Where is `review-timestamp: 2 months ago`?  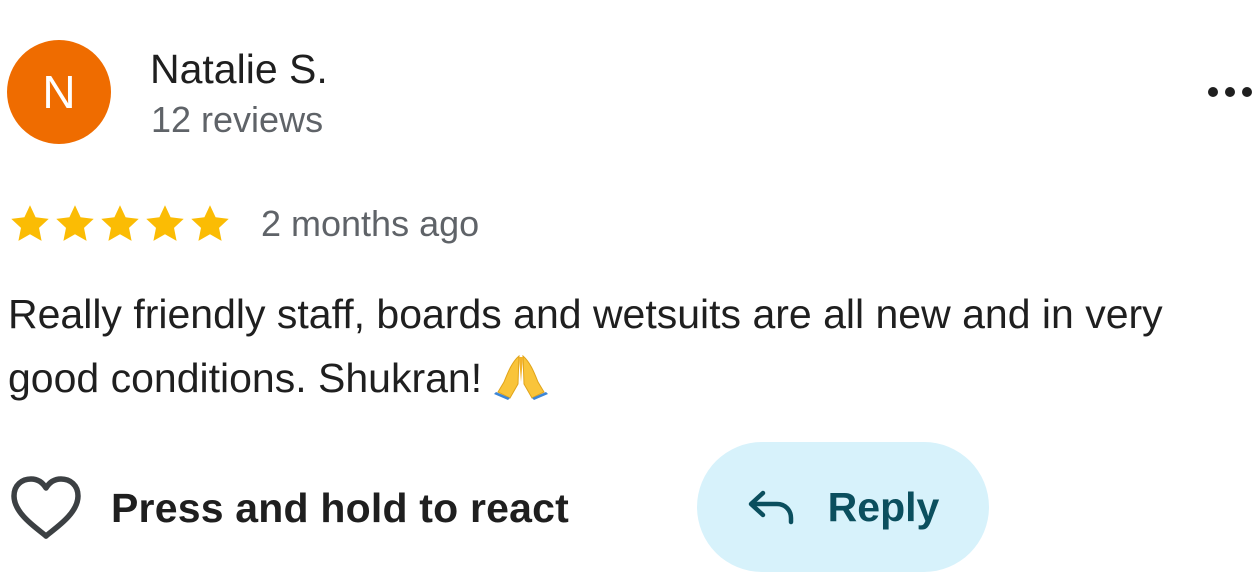 review-timestamp: 2 months ago is located at coordinates (370, 223).